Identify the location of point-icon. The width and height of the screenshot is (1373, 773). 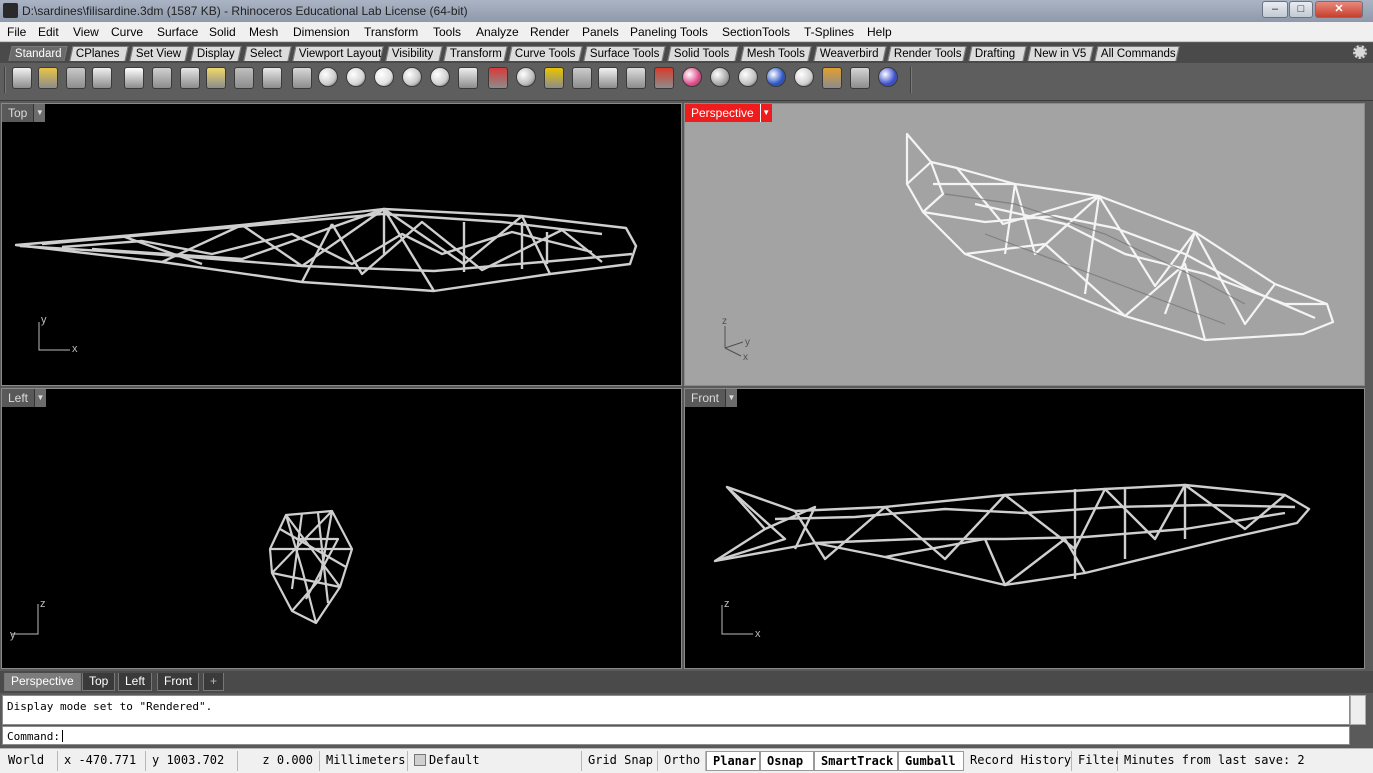
(526, 77).